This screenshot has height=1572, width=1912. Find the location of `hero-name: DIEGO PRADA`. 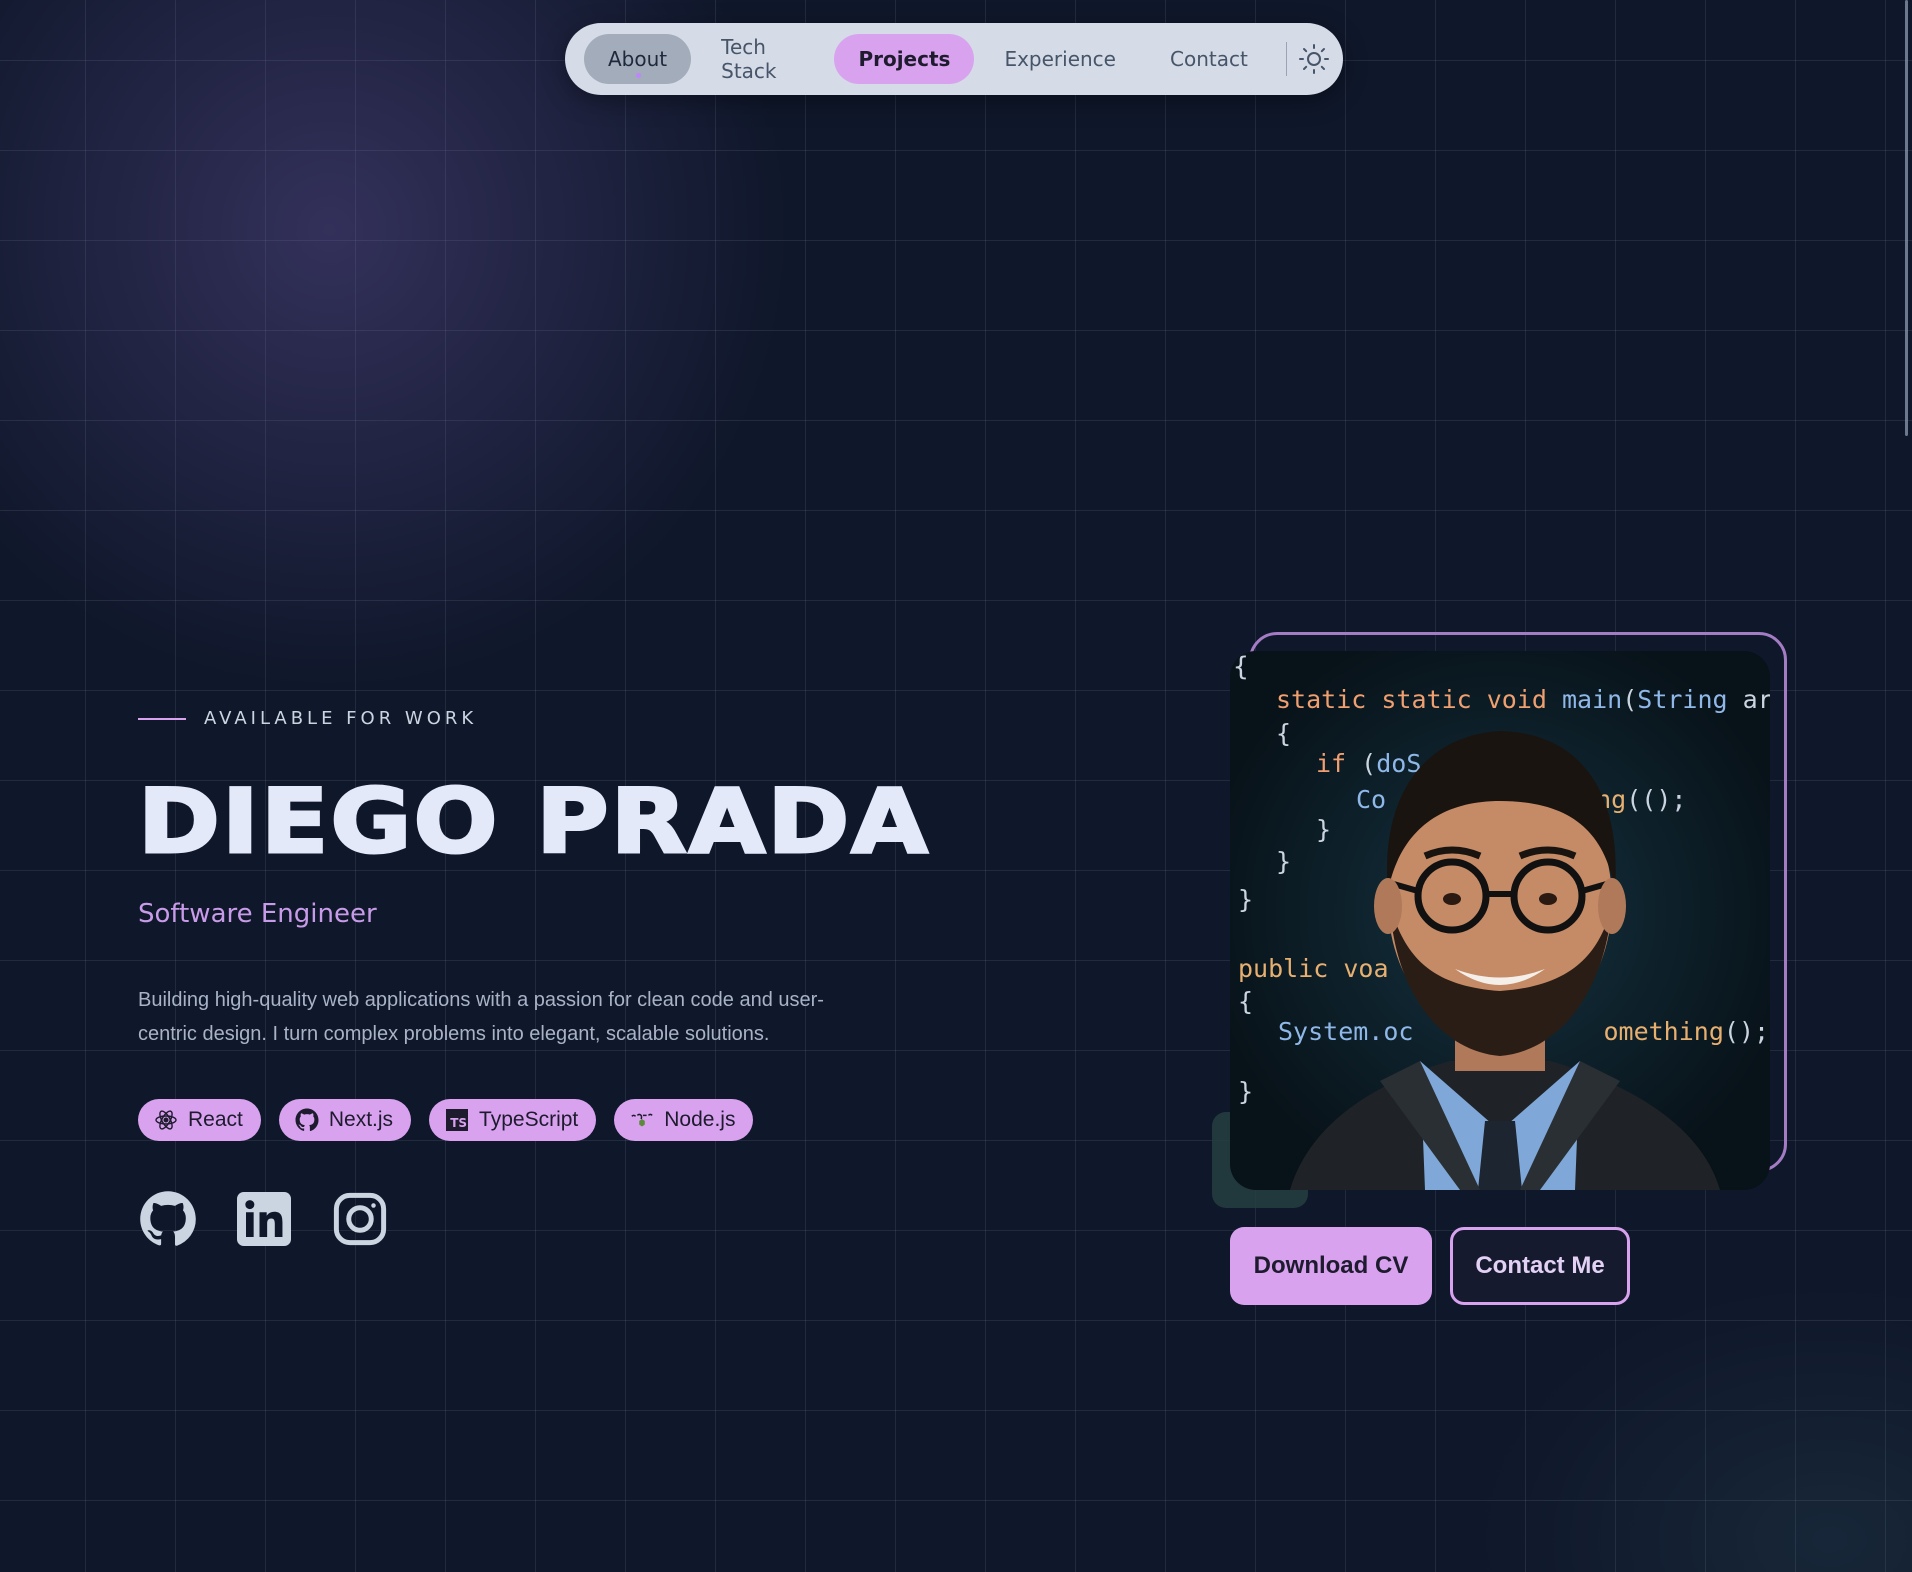

hero-name: DIEGO PRADA is located at coordinates (533, 821).